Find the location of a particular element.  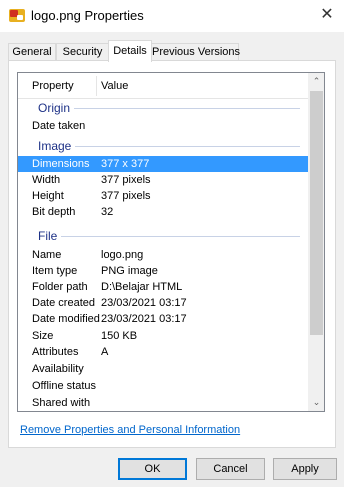

property-value: 150 KB is located at coordinates (119, 336).